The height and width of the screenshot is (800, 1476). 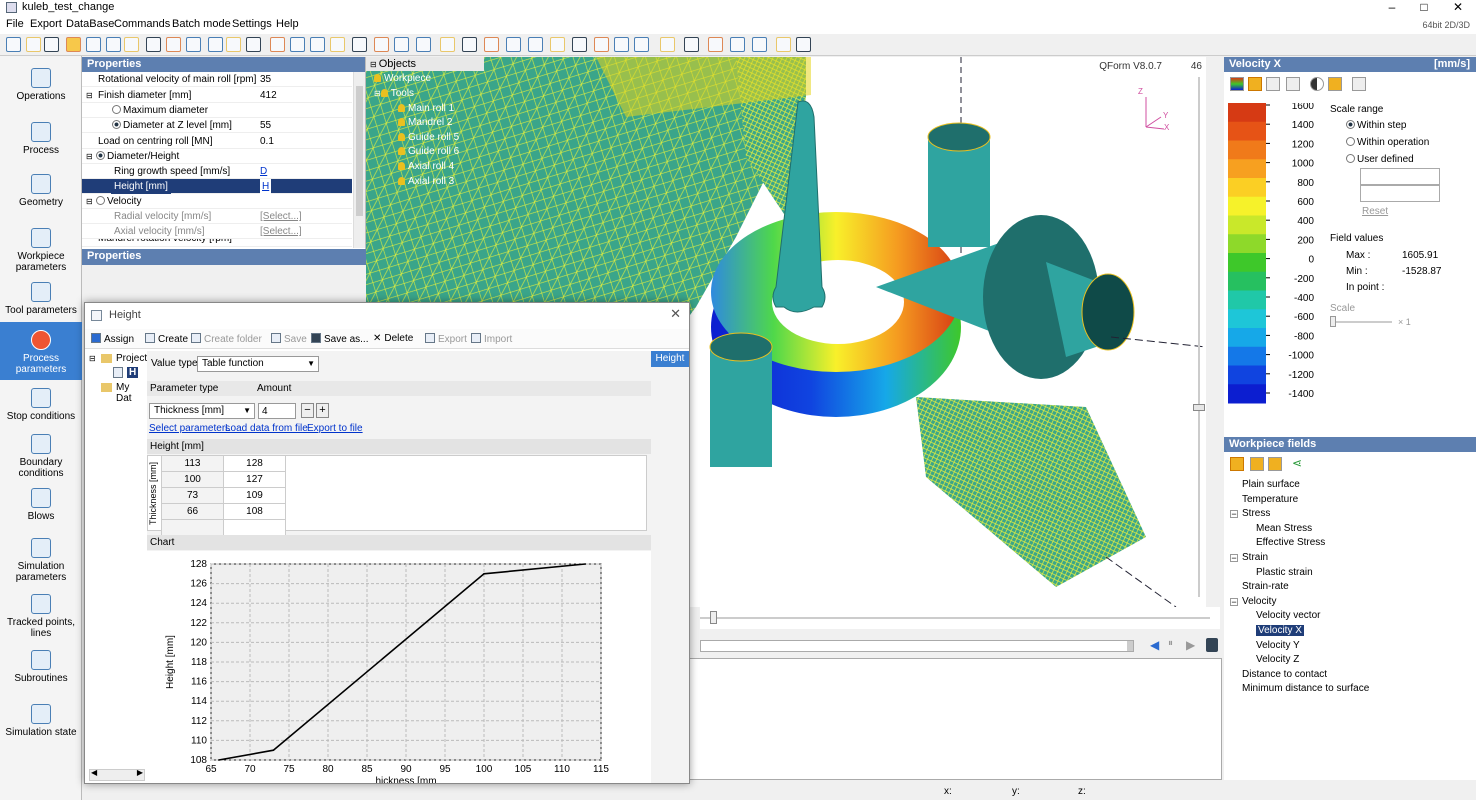 I want to click on nav-item-simulation-state: Simulation state, so click(x=41, y=724).